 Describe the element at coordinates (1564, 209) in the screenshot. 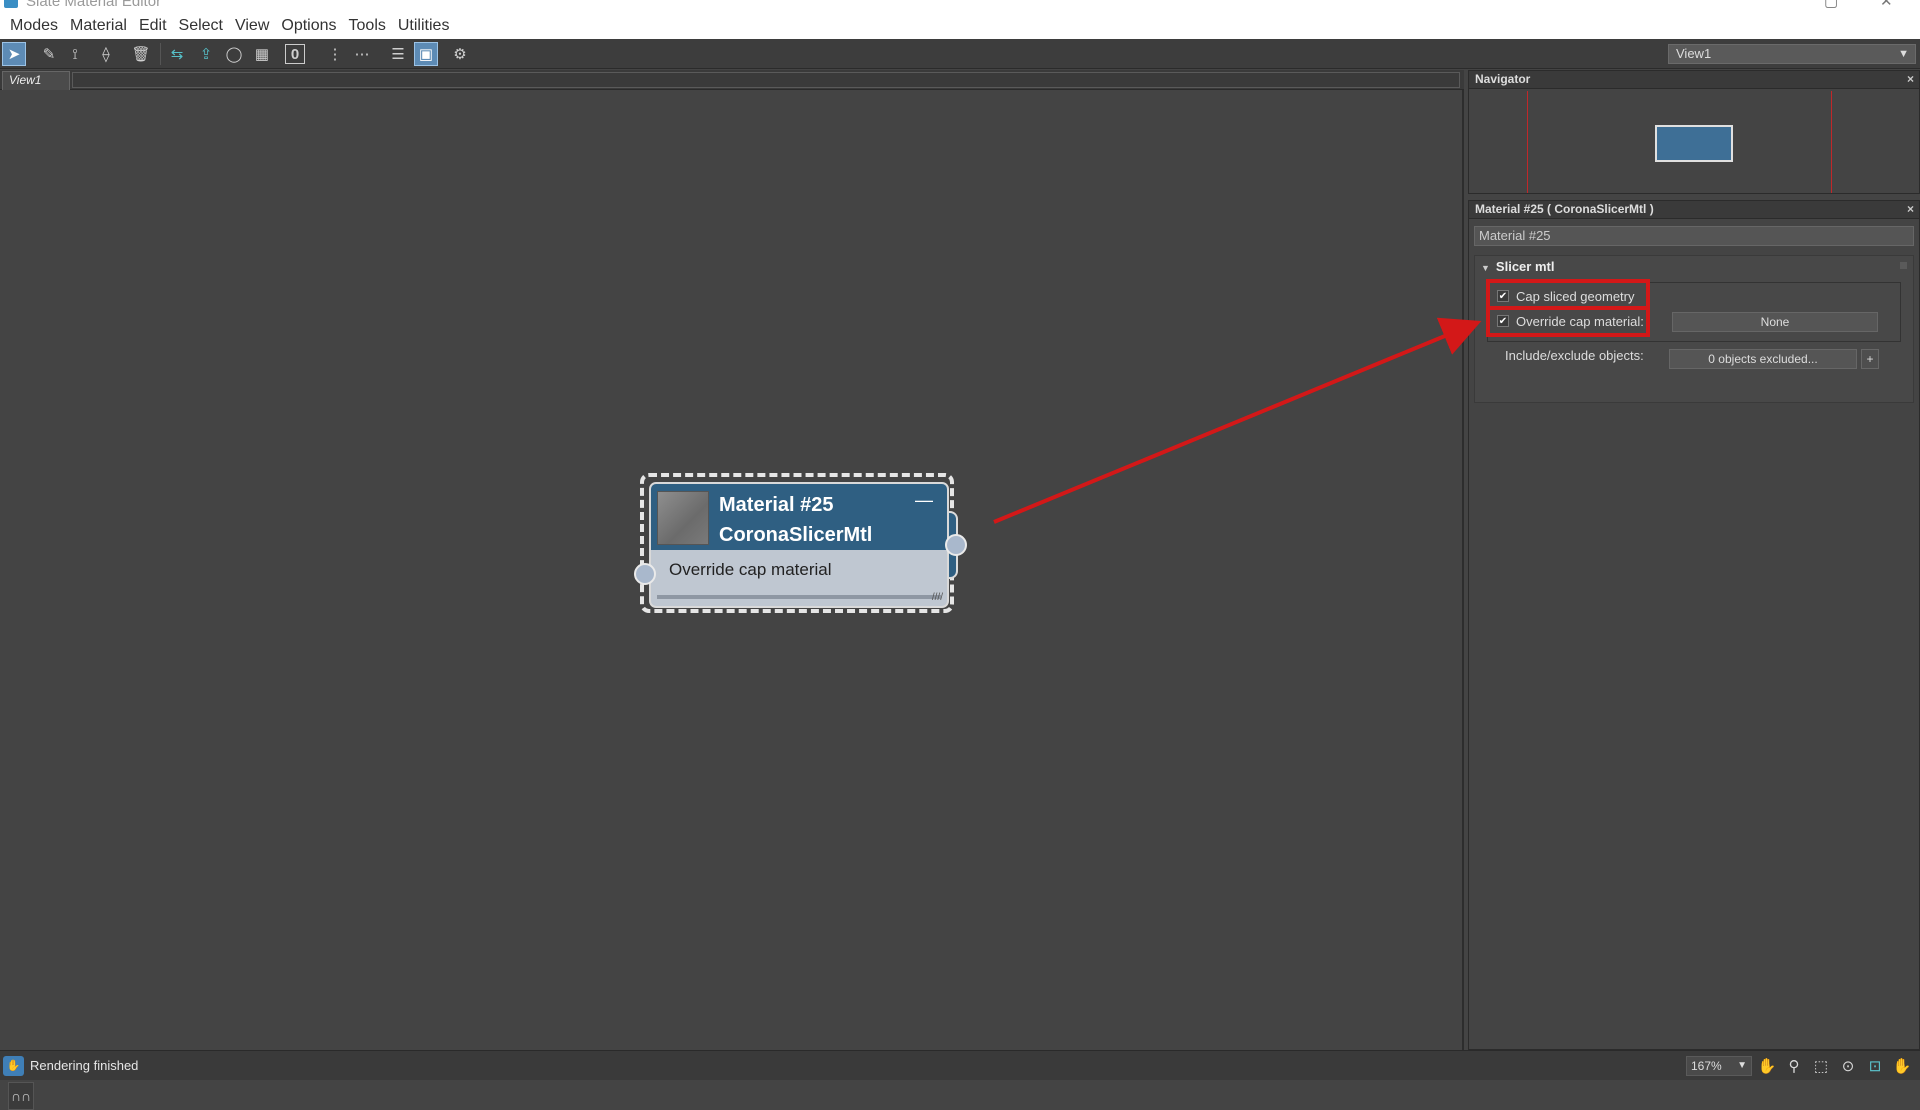

I see `properties-title-text: Material #25 ( CoronaSlicerMtl )` at that location.